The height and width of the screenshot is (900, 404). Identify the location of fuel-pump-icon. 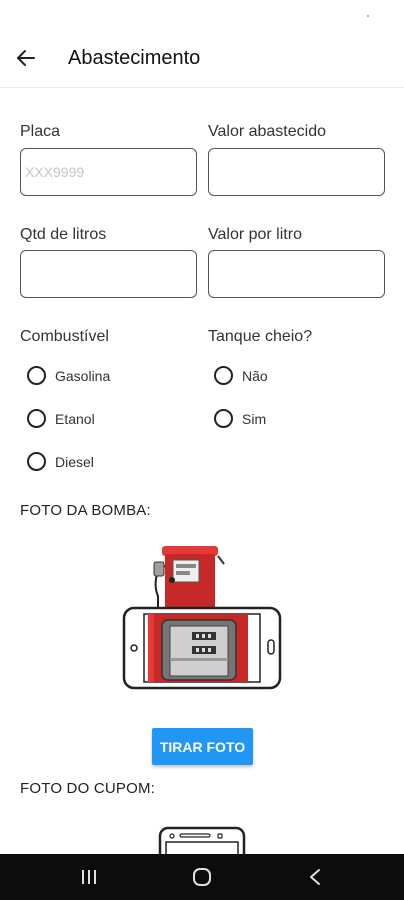
(189, 580).